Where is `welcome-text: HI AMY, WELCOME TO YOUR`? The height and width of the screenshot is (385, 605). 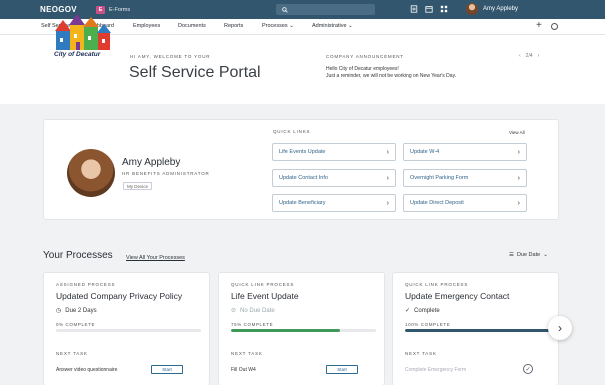
welcome-text: HI AMY, WELCOME TO YOUR is located at coordinates (170, 56).